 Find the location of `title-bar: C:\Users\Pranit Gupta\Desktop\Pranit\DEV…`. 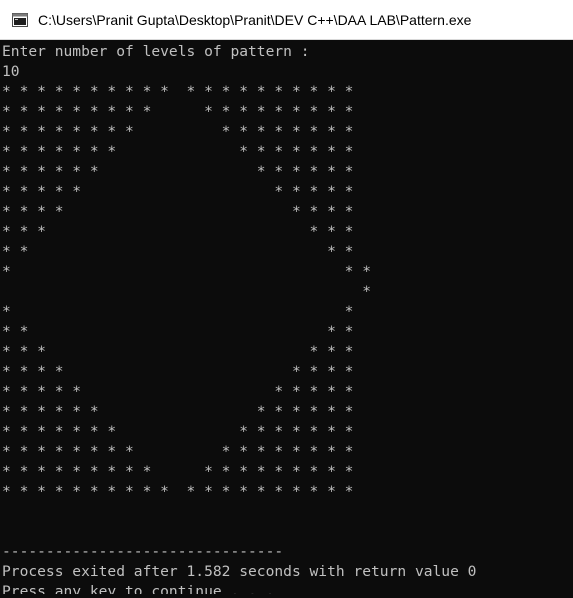

title-bar: C:\Users\Pranit Gupta\Desktop\Pranit\DEV… is located at coordinates (286, 20).